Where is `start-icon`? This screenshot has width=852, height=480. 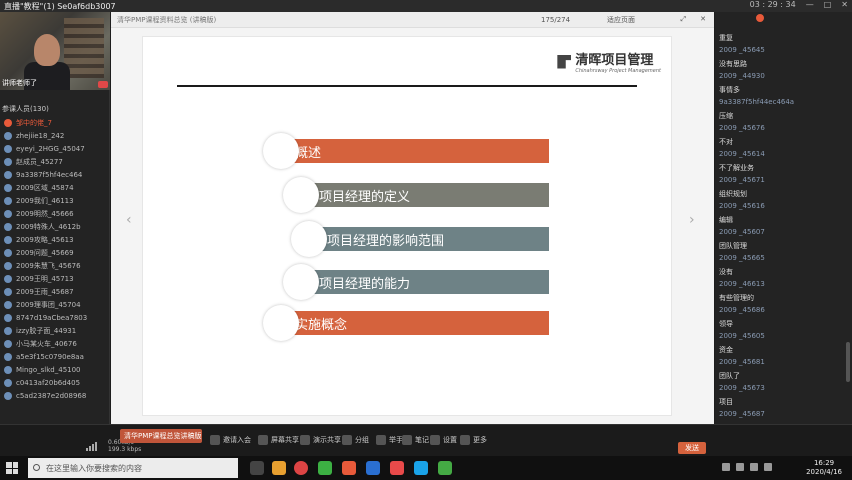 start-icon is located at coordinates (12, 468).